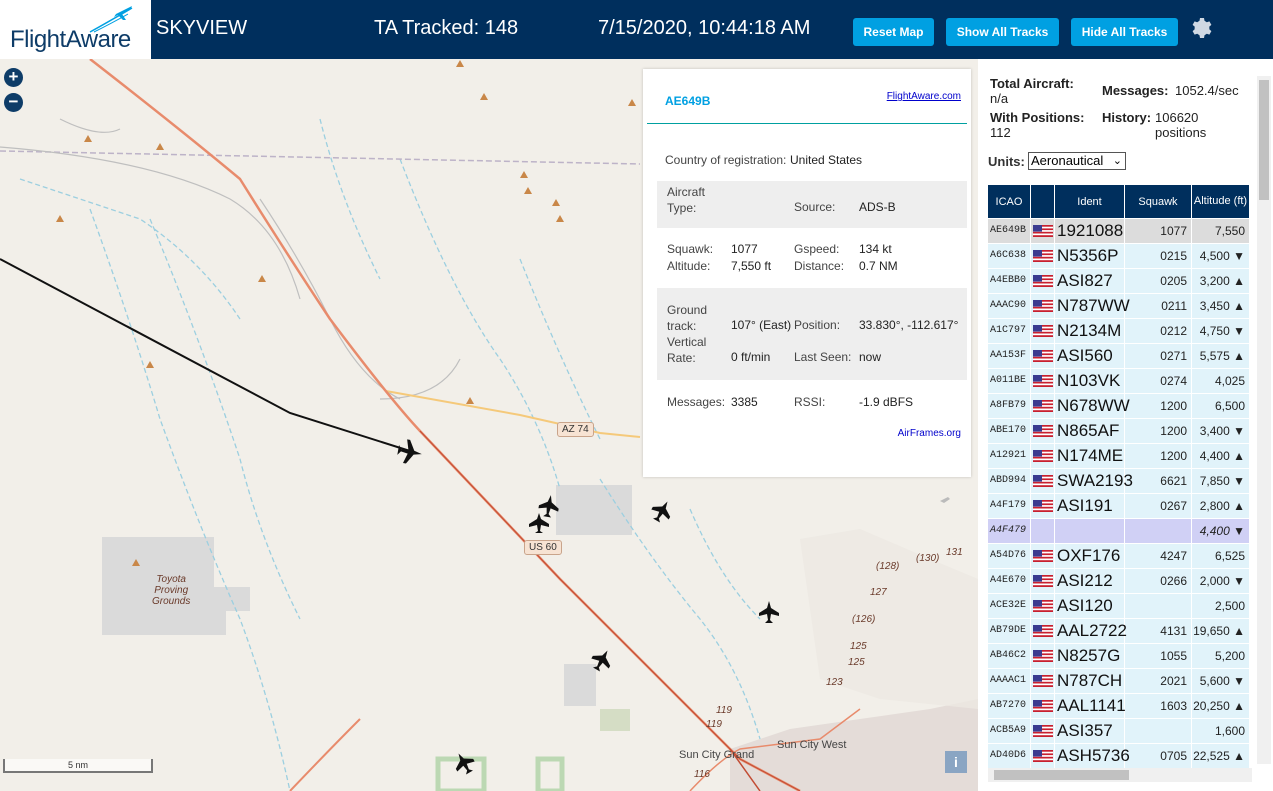 This screenshot has width=1273, height=791. Describe the element at coordinates (1009, 381) in the screenshot. I see `cell-icao: A011BE` at that location.